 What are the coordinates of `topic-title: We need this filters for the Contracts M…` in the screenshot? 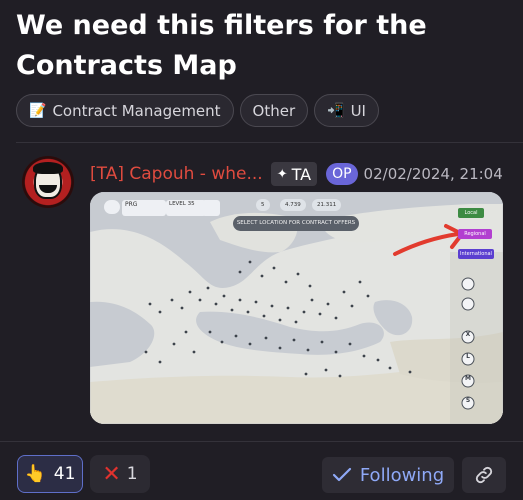 It's located at (221, 45).